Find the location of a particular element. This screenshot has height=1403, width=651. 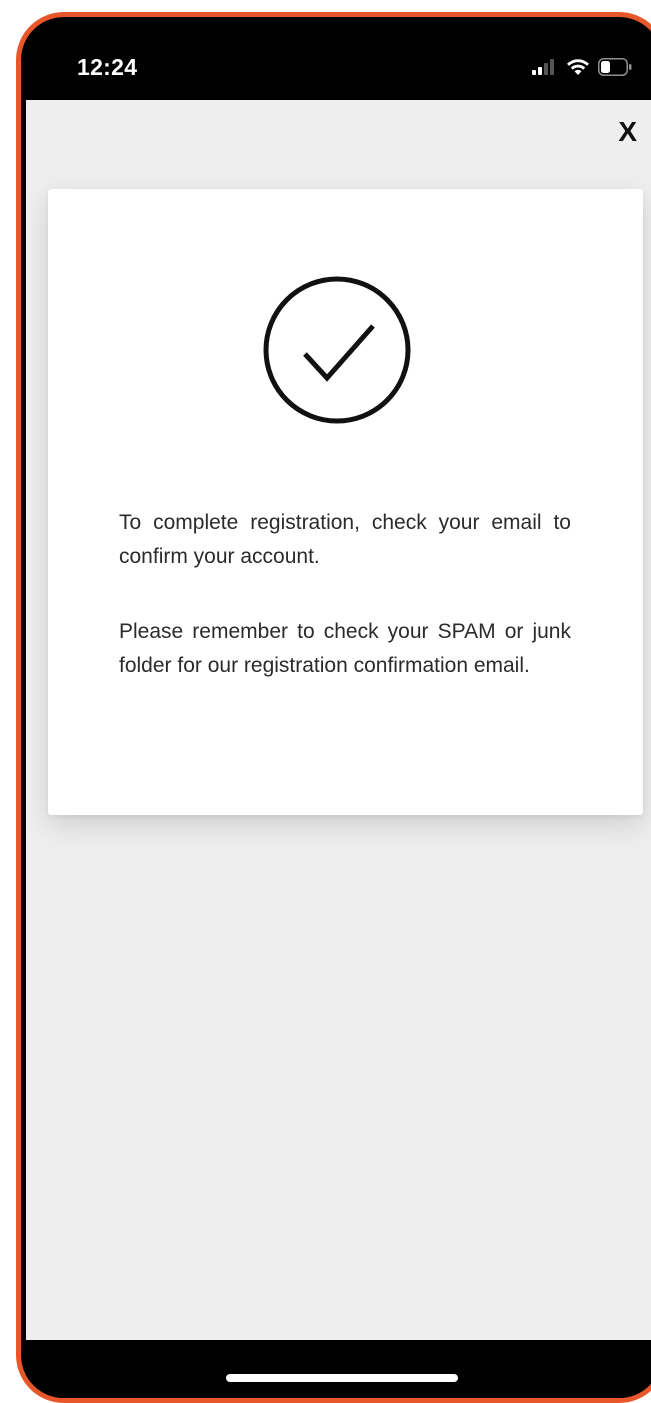

status-icons is located at coordinates (582, 67).